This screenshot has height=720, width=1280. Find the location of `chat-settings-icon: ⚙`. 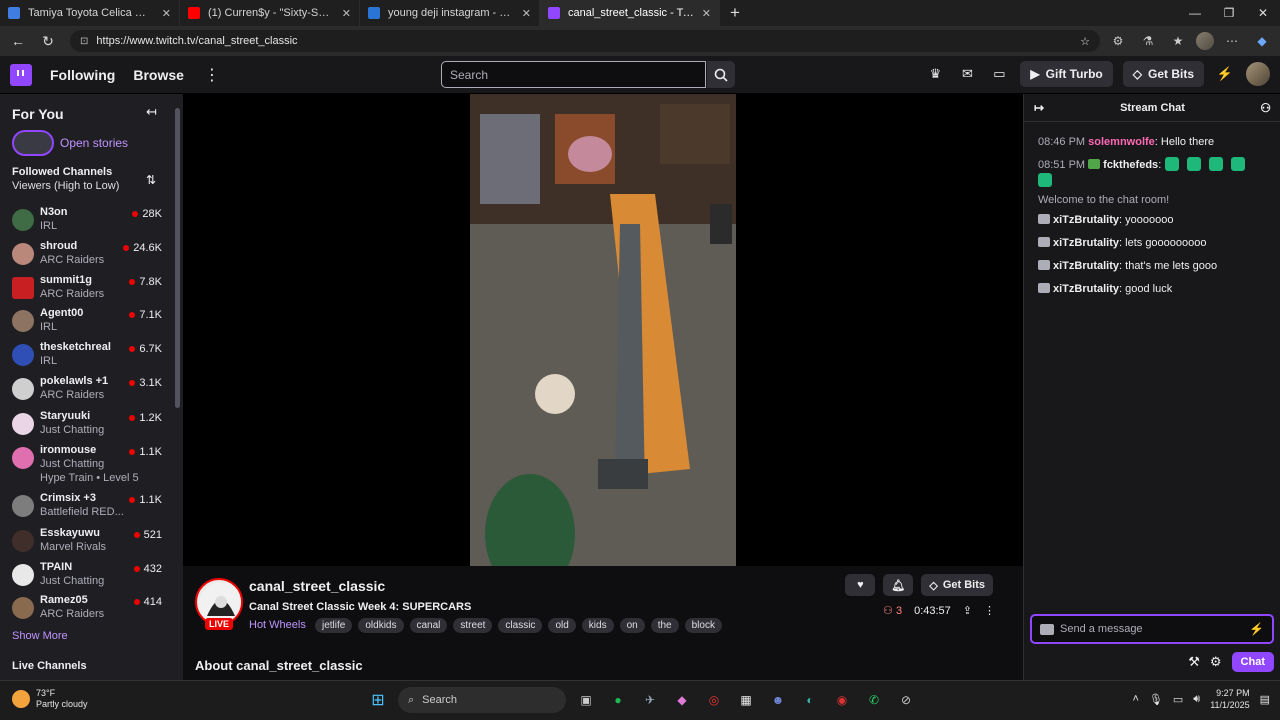

chat-settings-icon: ⚙ is located at coordinates (1216, 662).